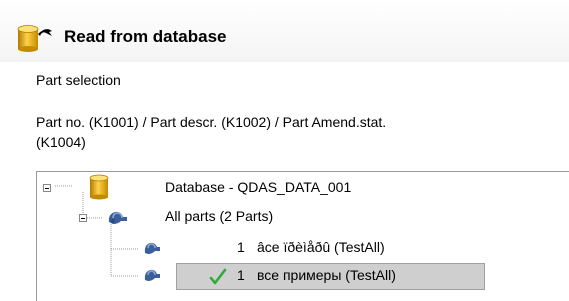 The width and height of the screenshot is (569, 301). What do you see at coordinates (218, 278) in the screenshot?
I see `checkmark-icon` at bounding box center [218, 278].